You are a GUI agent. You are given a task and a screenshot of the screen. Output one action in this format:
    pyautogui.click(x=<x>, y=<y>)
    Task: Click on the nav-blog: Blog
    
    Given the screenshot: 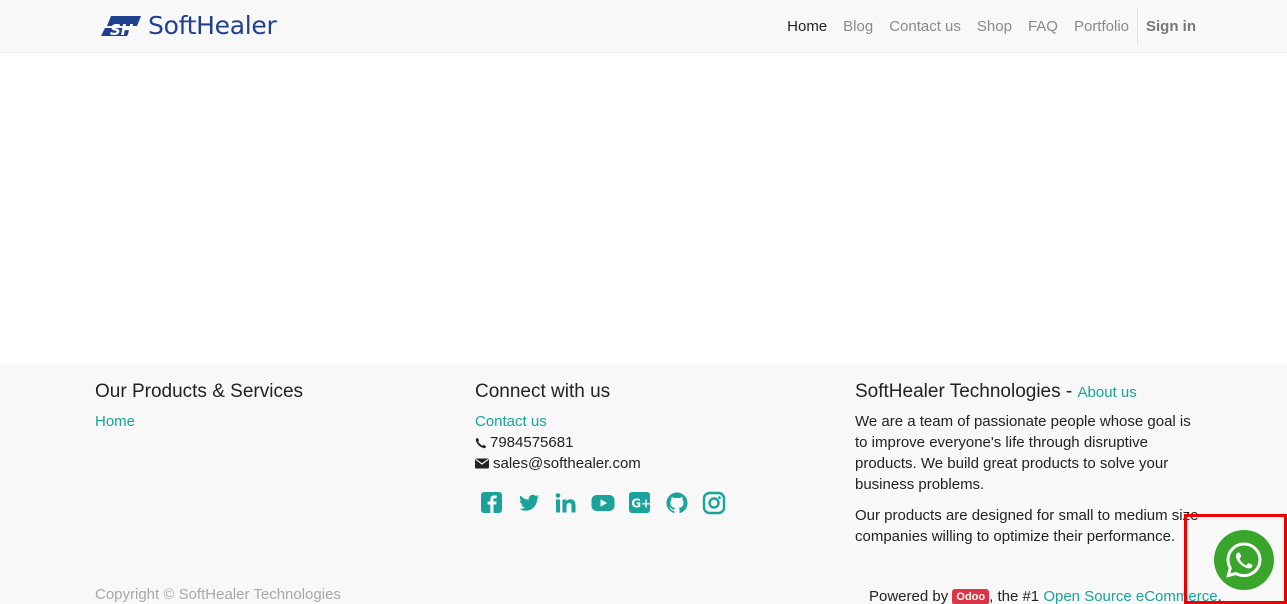 What is the action you would take?
    pyautogui.click(x=858, y=26)
    